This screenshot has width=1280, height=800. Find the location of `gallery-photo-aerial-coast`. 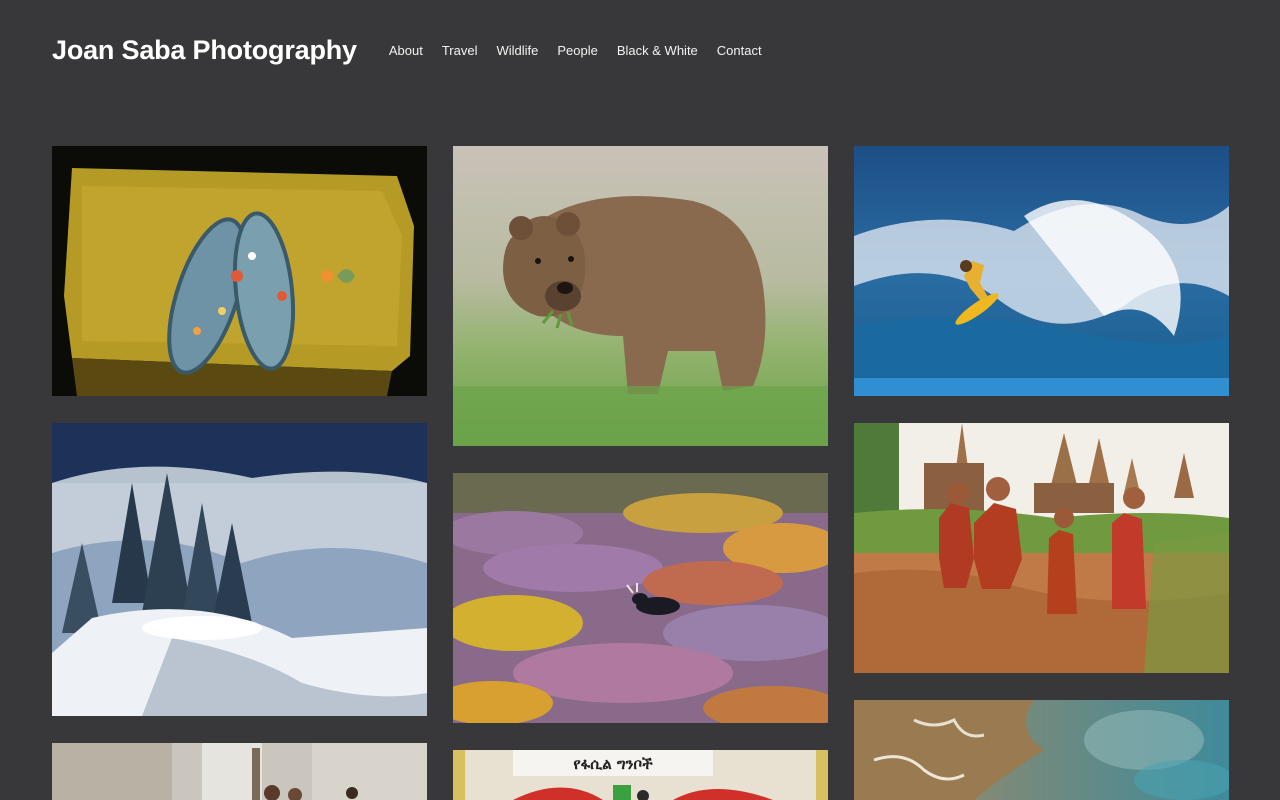

gallery-photo-aerial-coast is located at coordinates (1041, 750).